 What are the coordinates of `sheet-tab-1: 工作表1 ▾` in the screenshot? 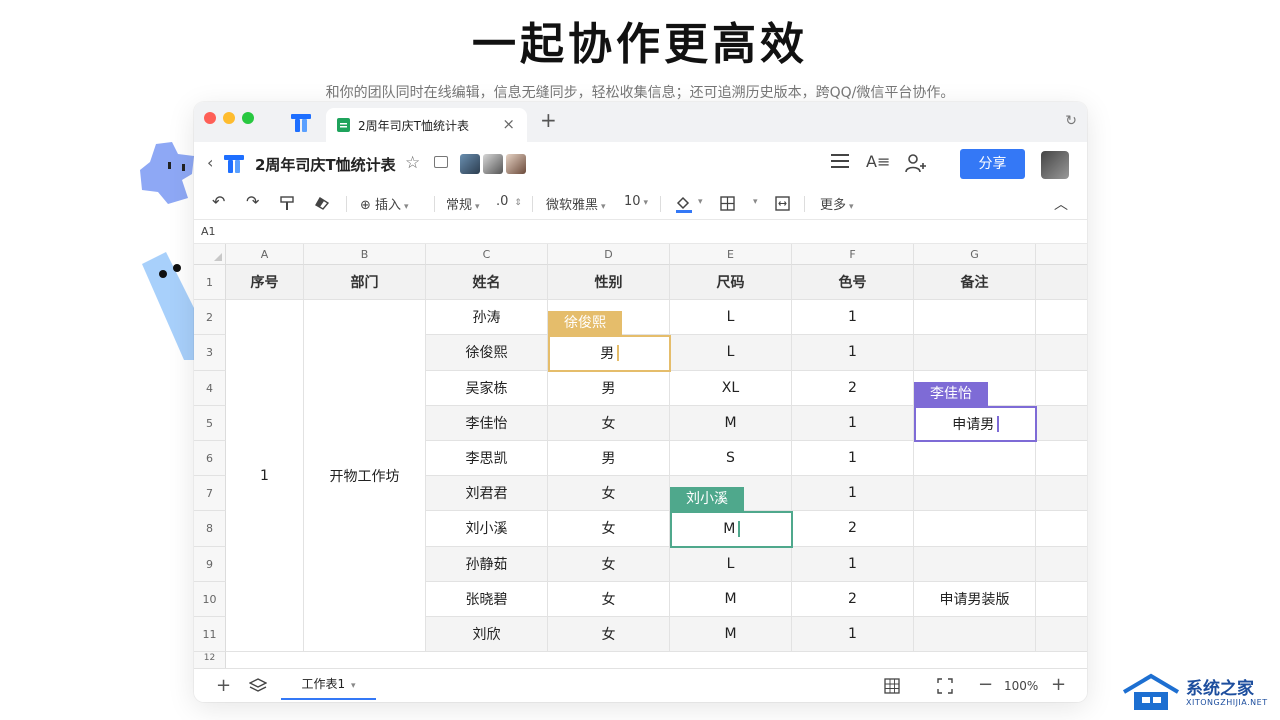 It's located at (328, 684).